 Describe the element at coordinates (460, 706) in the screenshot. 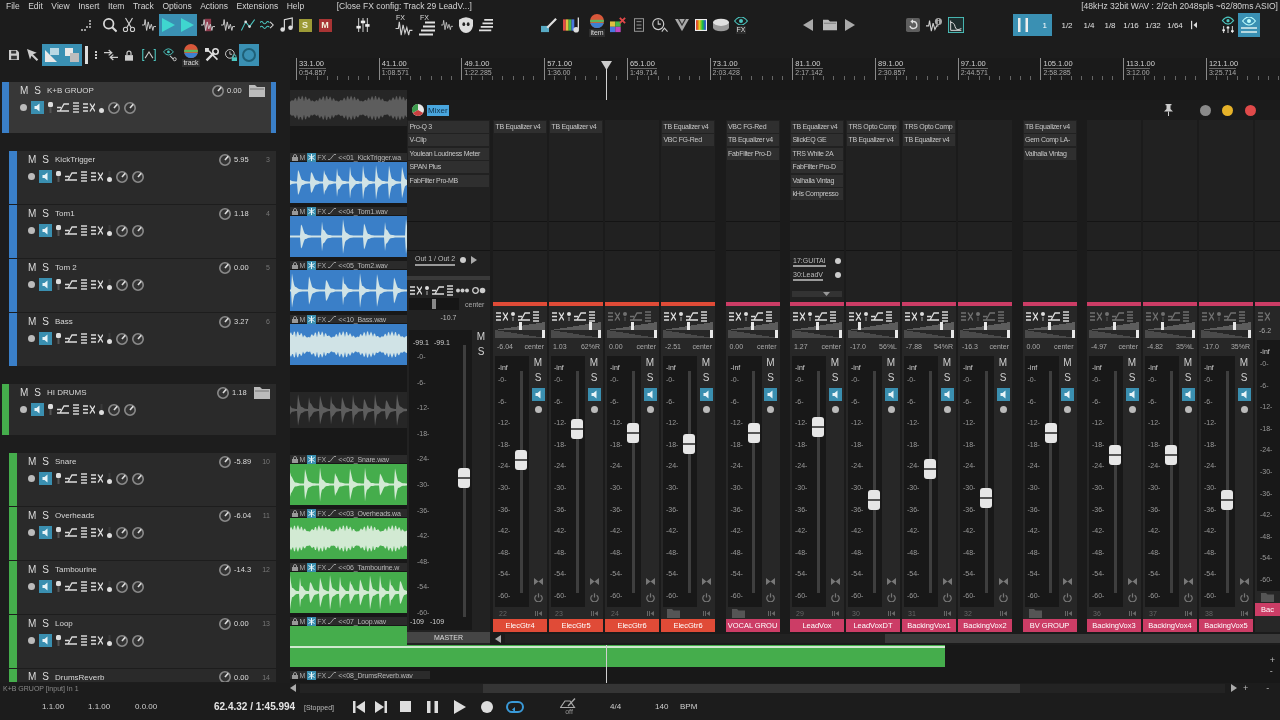

I see `play-icon` at that location.